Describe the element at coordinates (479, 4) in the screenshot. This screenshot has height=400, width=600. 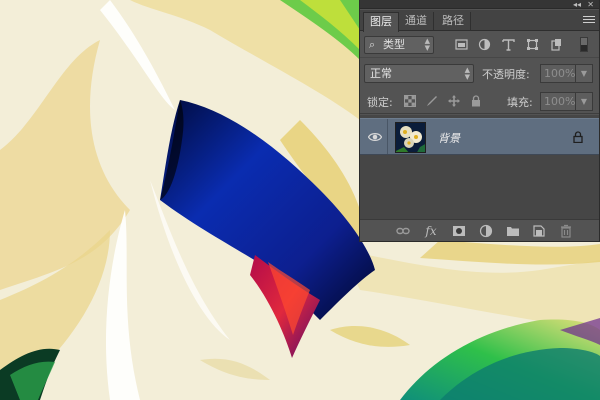
I see `panel-title-bar: ◂◂ ✕` at that location.